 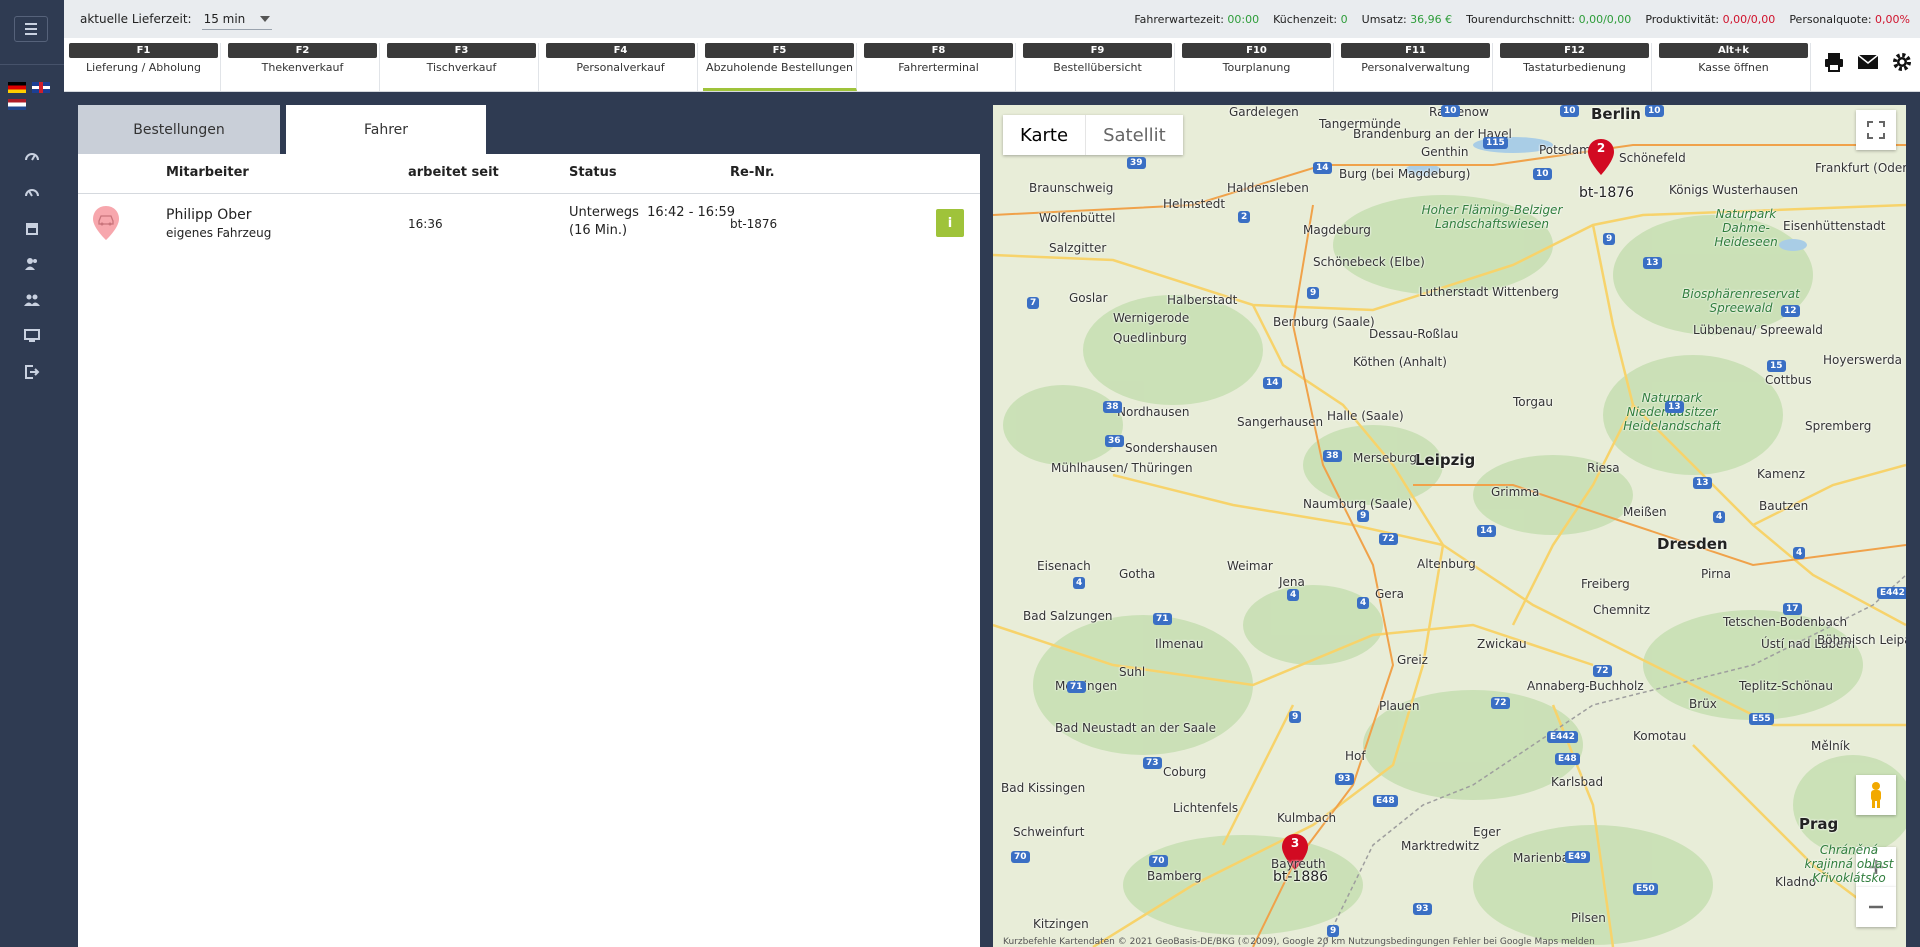 What do you see at coordinates (425, 224) in the screenshot?
I see `driver-since: 16:36` at bounding box center [425, 224].